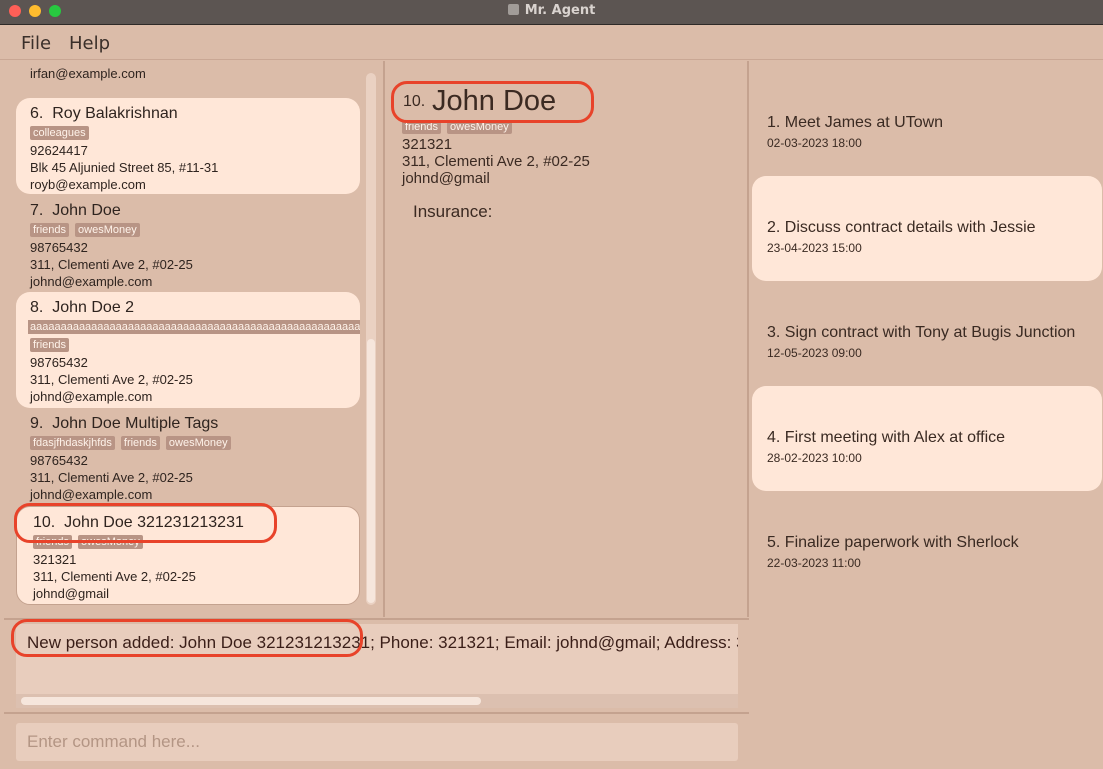  I want to click on list-scrollbar-thumb, so click(371, 471).